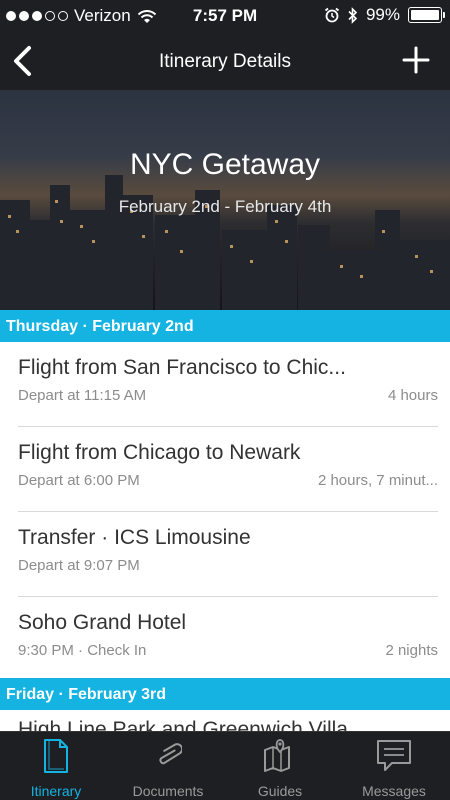 This screenshot has width=450, height=800. Describe the element at coordinates (79, 565) in the screenshot. I see `item-detail: Depart at 9:07 PM` at that location.